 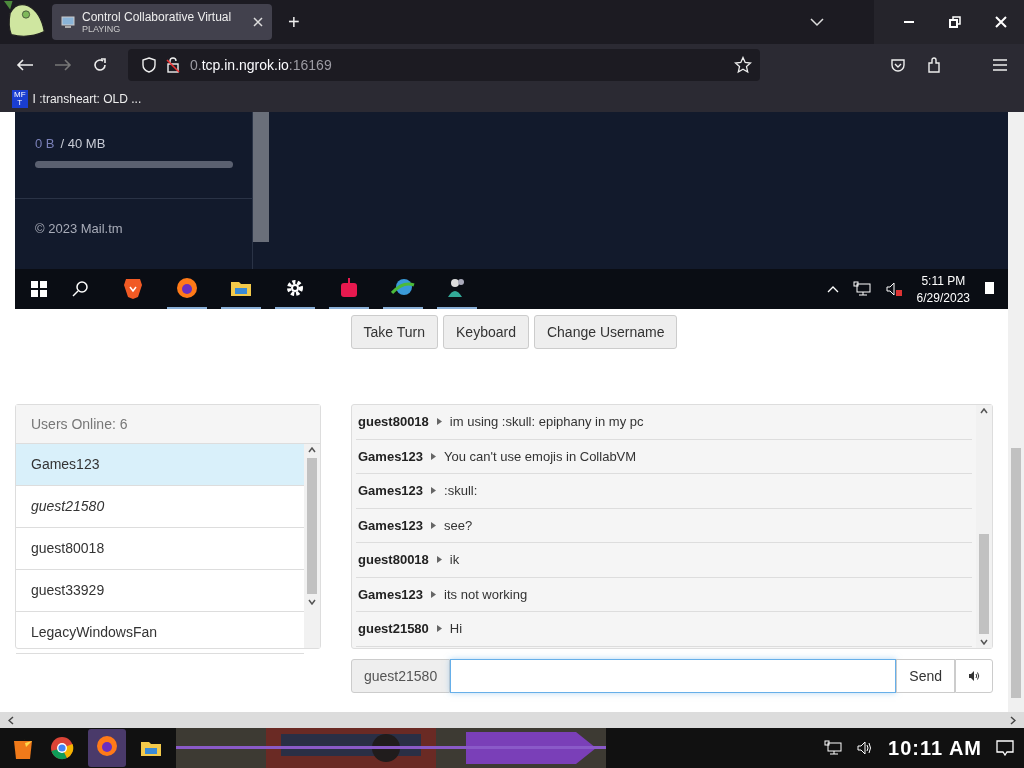 I want to click on address-bar: 0.tcp.in.ngrok.io:16169, so click(x=444, y=65).